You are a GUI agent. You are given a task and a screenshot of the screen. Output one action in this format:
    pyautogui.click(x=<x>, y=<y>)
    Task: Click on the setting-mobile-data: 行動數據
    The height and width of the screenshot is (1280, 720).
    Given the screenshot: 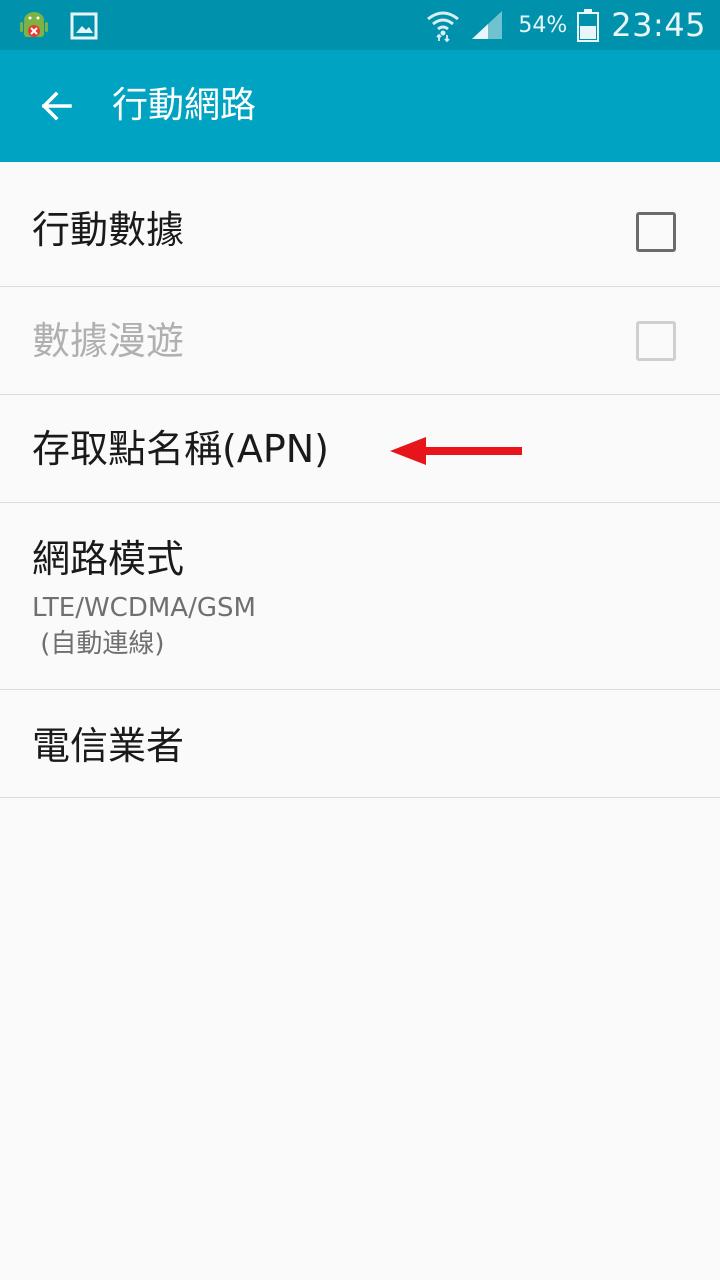 What is the action you would take?
    pyautogui.click(x=360, y=224)
    